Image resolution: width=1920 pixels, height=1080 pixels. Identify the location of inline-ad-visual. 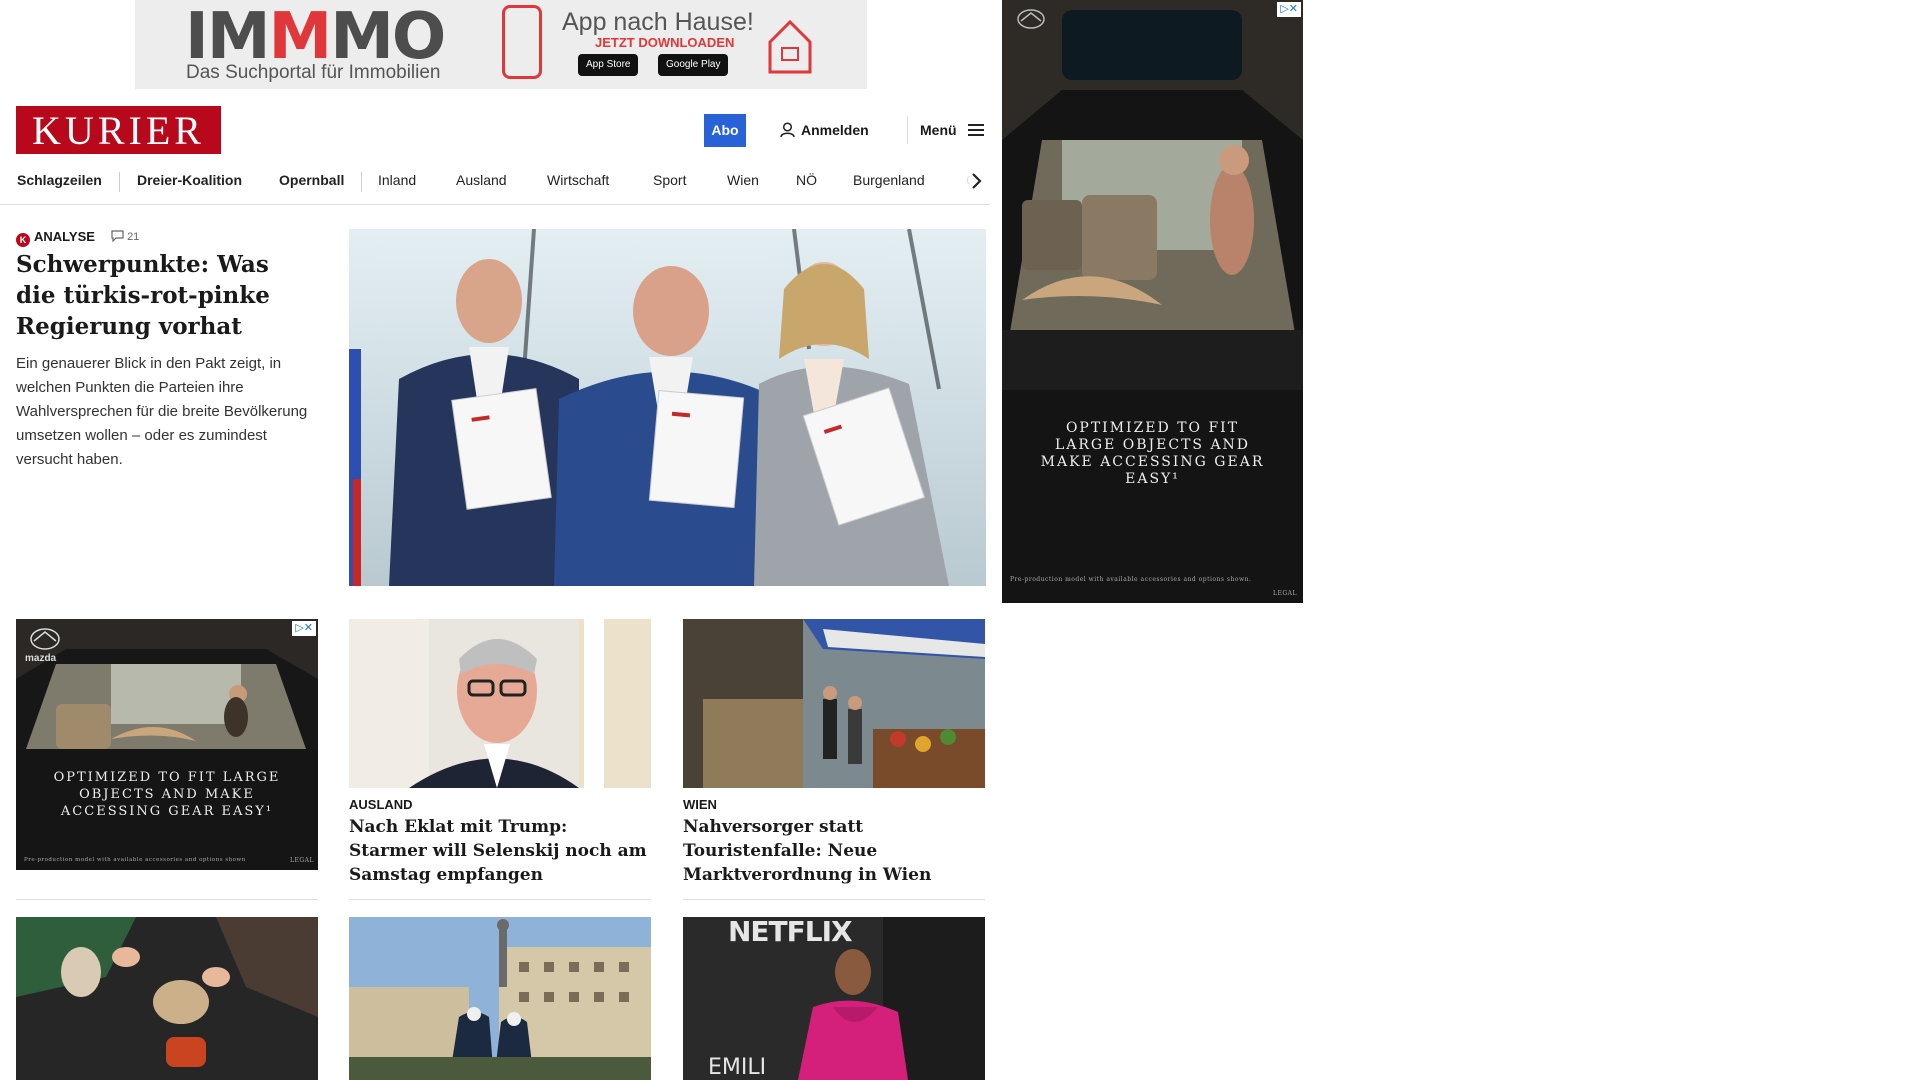
(167, 744).